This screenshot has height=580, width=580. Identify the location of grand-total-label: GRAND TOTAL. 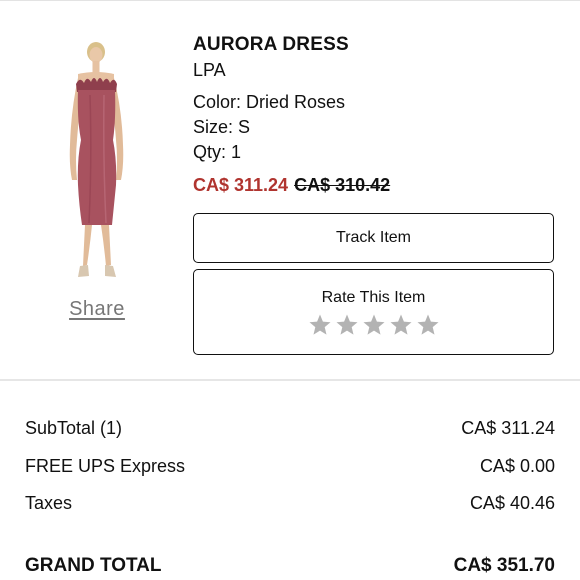
(93, 565).